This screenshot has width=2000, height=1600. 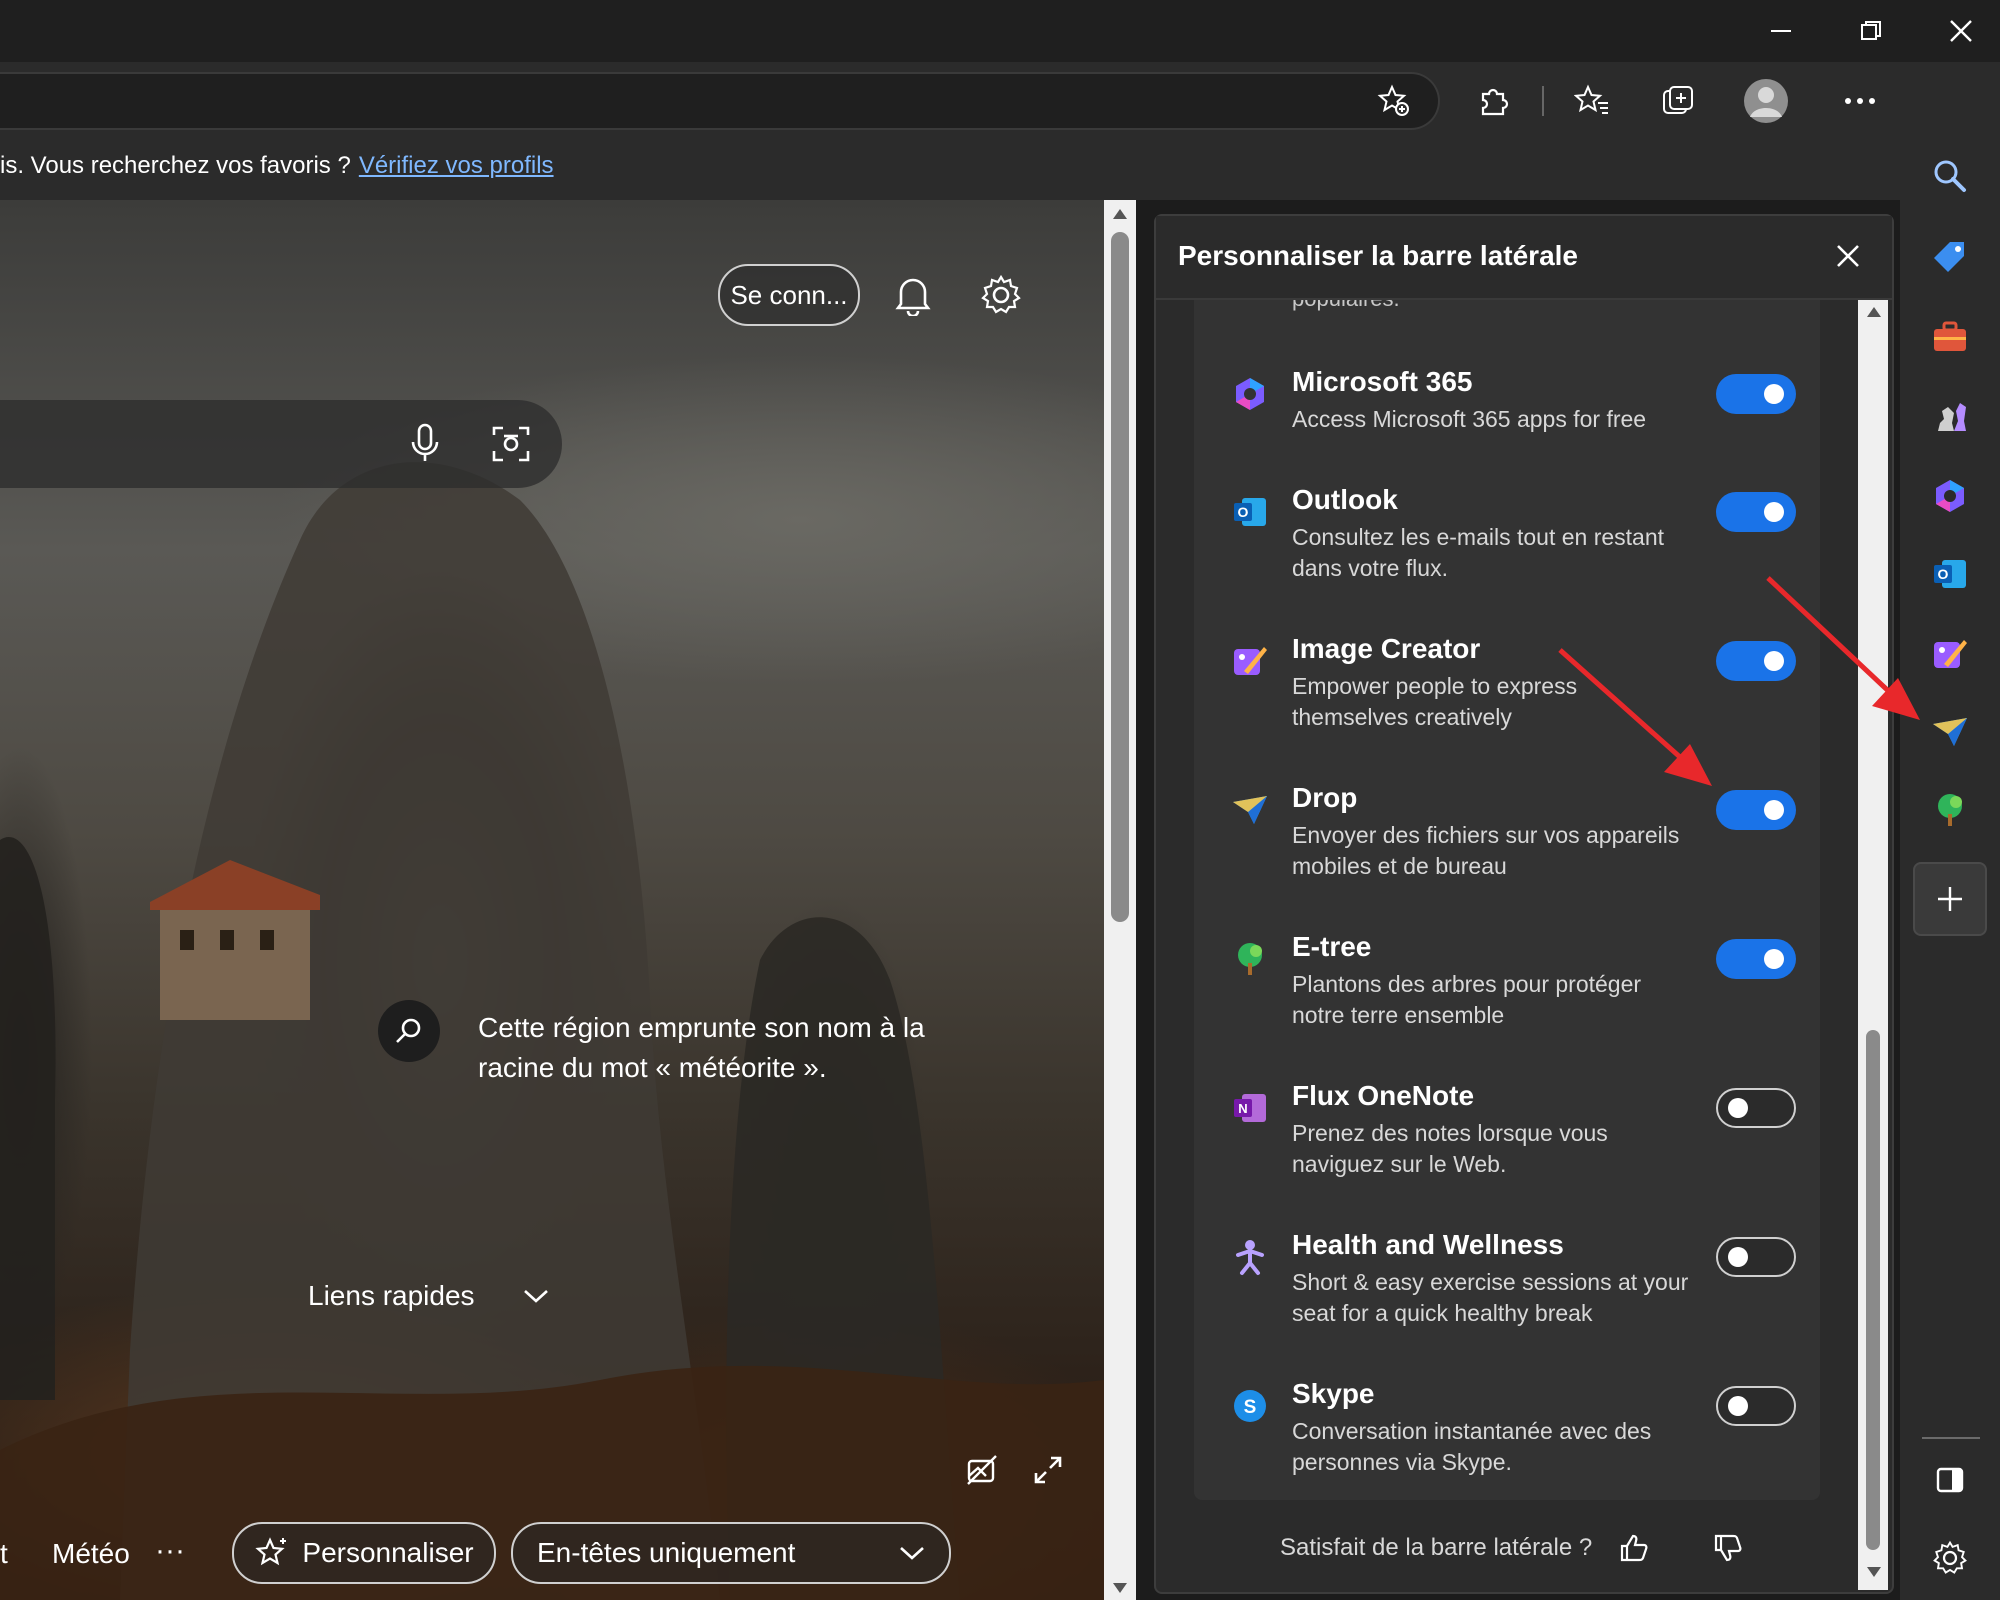 I want to click on svg-text: O, so click(x=1943, y=574).